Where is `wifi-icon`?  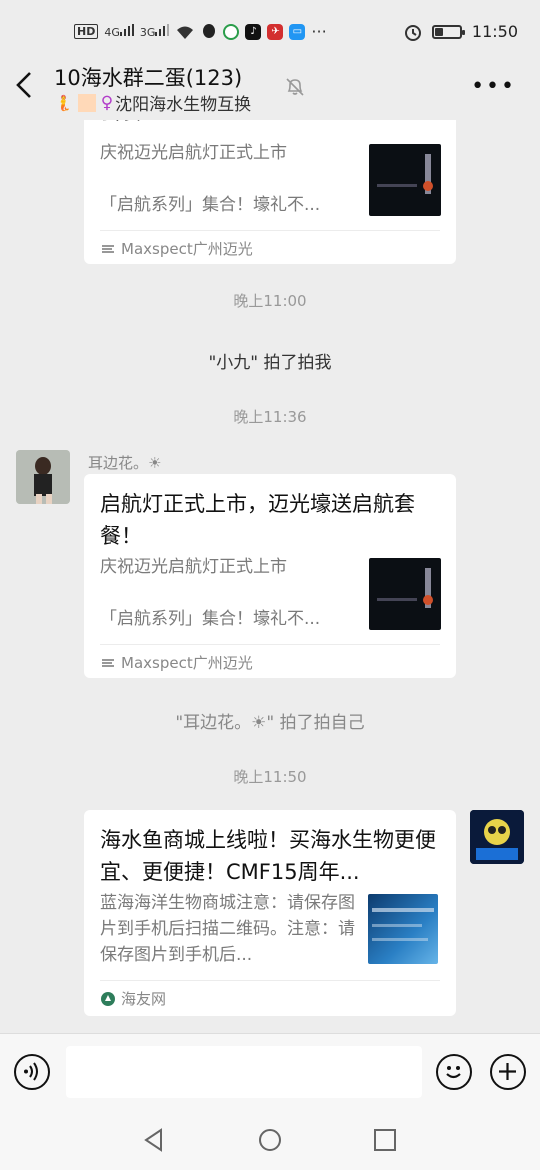 wifi-icon is located at coordinates (185, 32).